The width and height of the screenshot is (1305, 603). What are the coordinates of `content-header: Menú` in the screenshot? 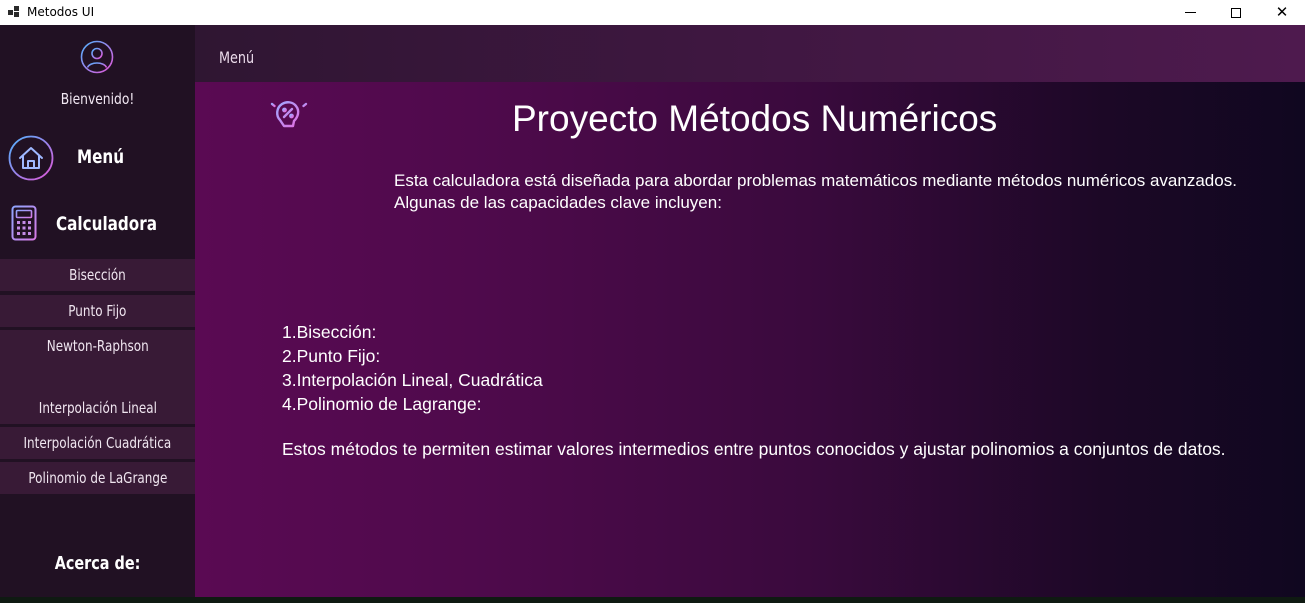 It's located at (750, 53).